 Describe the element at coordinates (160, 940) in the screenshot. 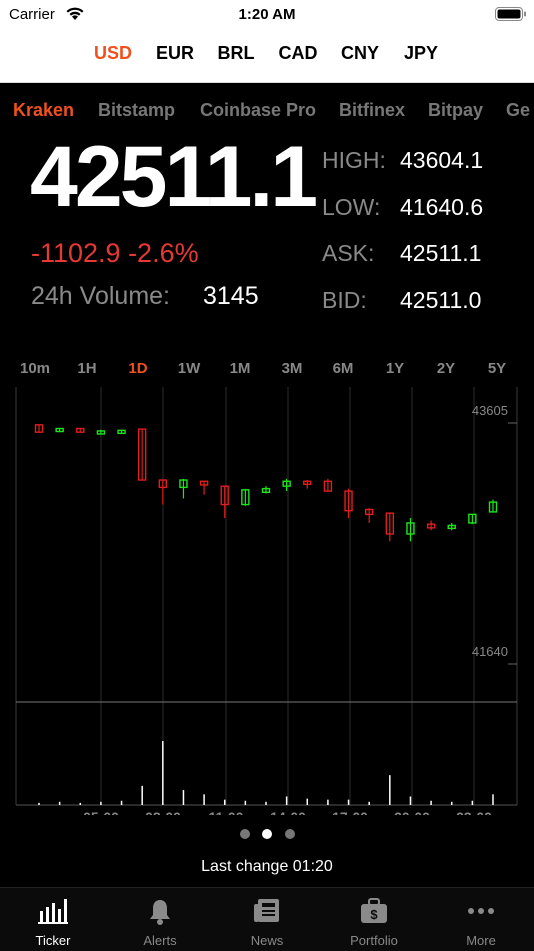

I see `tab-label: Alerts` at that location.